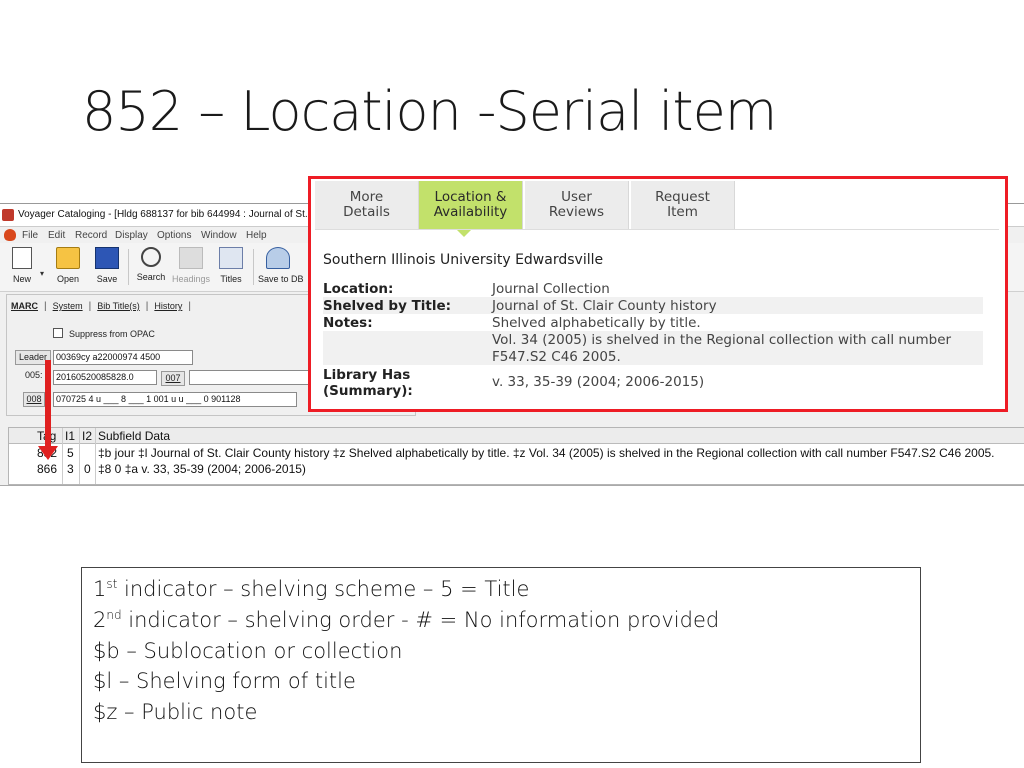  Describe the element at coordinates (175, 712) in the screenshot. I see `note-subfield-z: $z – Public note` at that location.